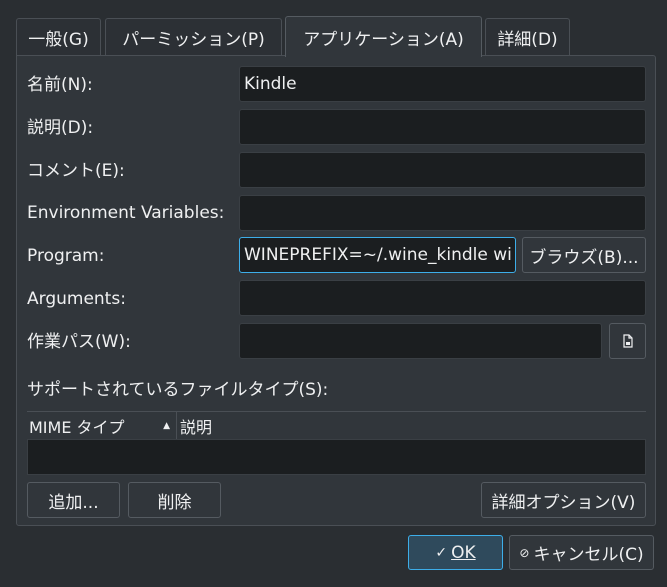 Image resolution: width=667 pixels, height=587 pixels. What do you see at coordinates (178, 390) in the screenshot?
I see `filetypes-label: サポートされているファイルタイプ(S):` at bounding box center [178, 390].